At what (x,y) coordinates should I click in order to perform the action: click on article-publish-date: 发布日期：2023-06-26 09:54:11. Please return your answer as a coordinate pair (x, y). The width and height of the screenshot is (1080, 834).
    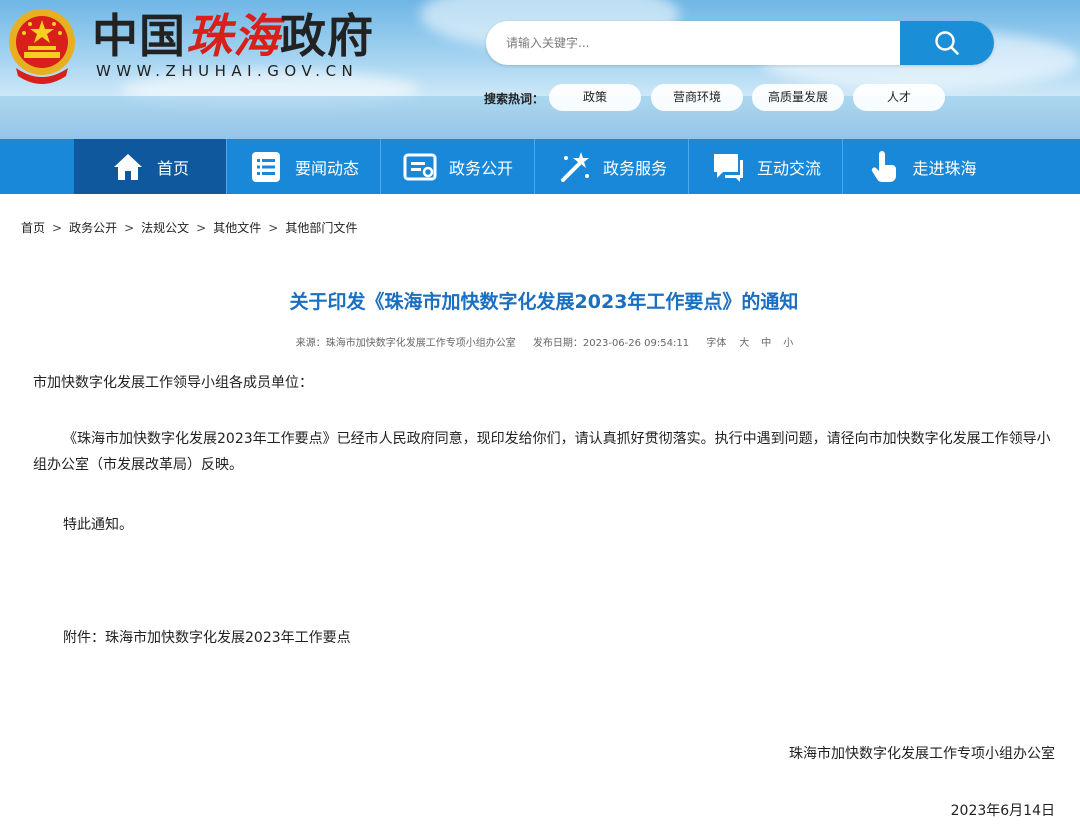
    Looking at the image, I should click on (611, 343).